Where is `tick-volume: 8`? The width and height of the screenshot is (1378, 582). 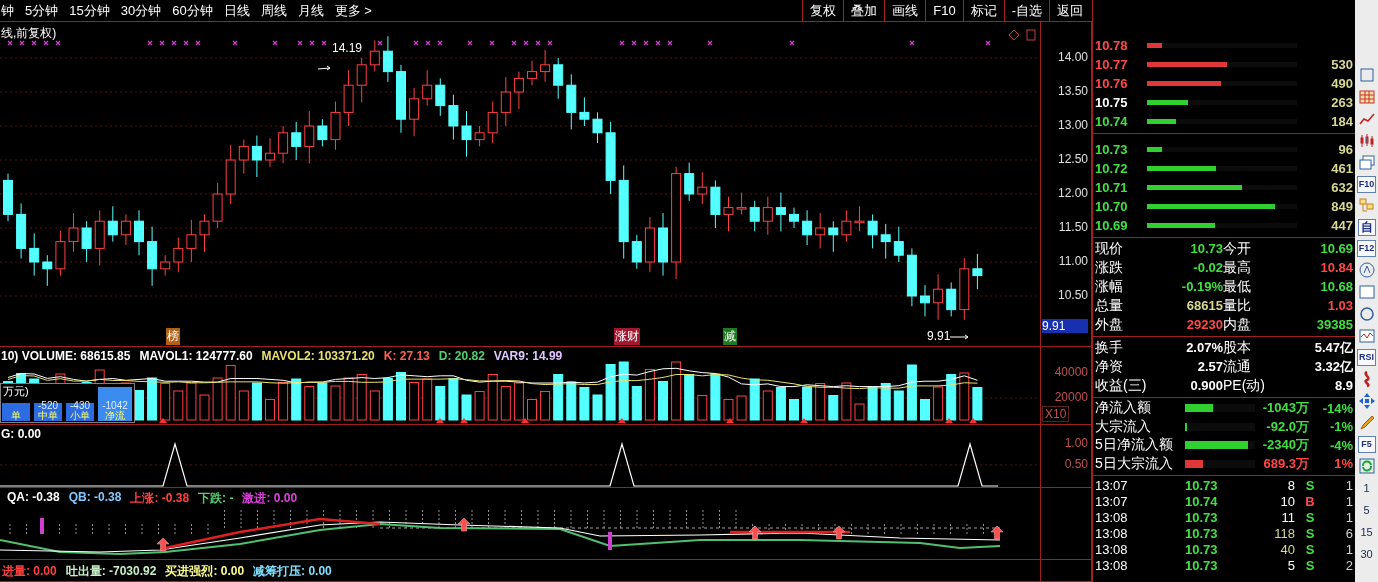
tick-volume: 8 is located at coordinates (1290, 485).